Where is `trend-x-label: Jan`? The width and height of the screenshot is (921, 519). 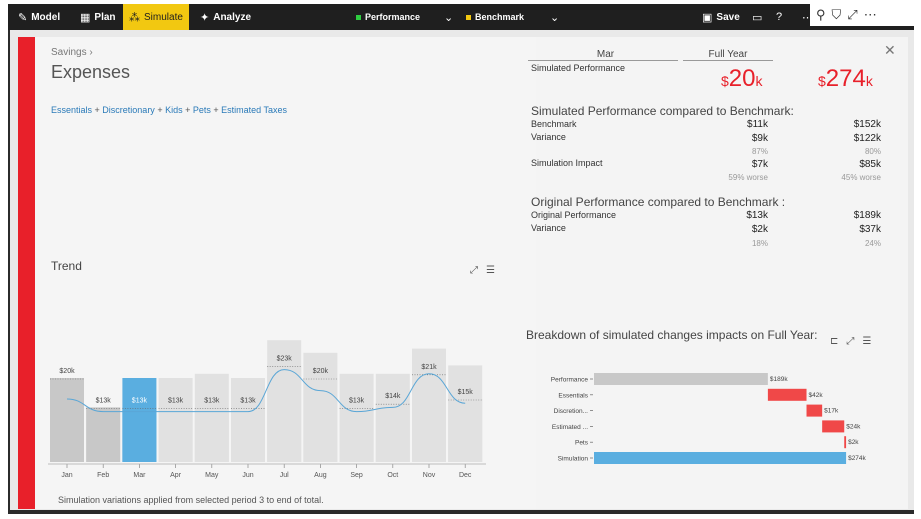 trend-x-label: Jan is located at coordinates (66, 475).